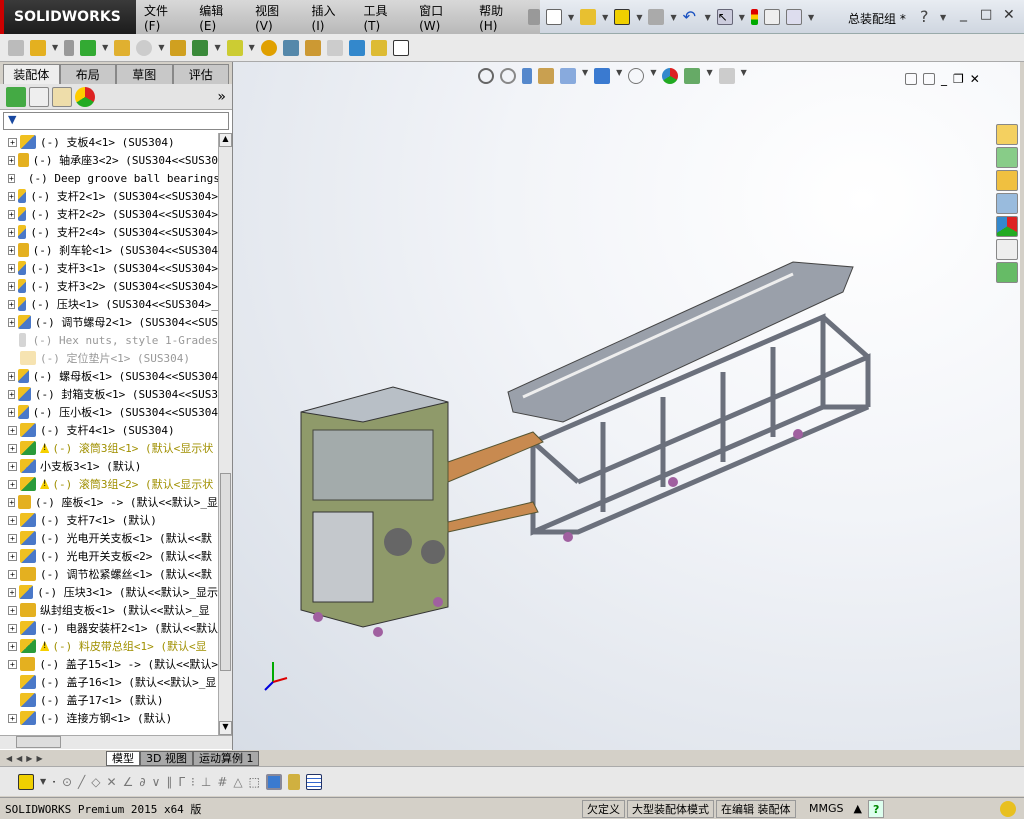 This screenshot has height=819, width=1024. I want to click on offset-icon: ∂, so click(142, 782).